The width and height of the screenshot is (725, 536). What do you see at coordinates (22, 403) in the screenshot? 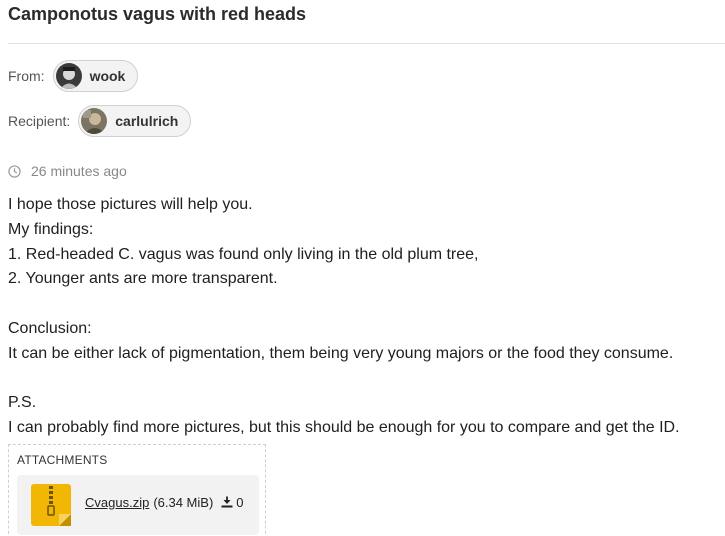
I see `body-line: P.S.` at bounding box center [22, 403].